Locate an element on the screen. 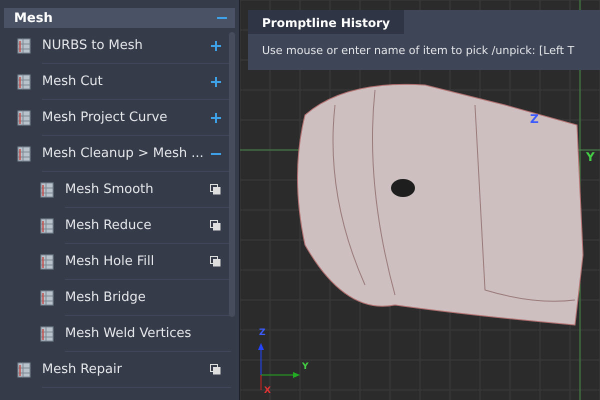  tool-list-item: Mesh Bridge is located at coordinates (119, 297).